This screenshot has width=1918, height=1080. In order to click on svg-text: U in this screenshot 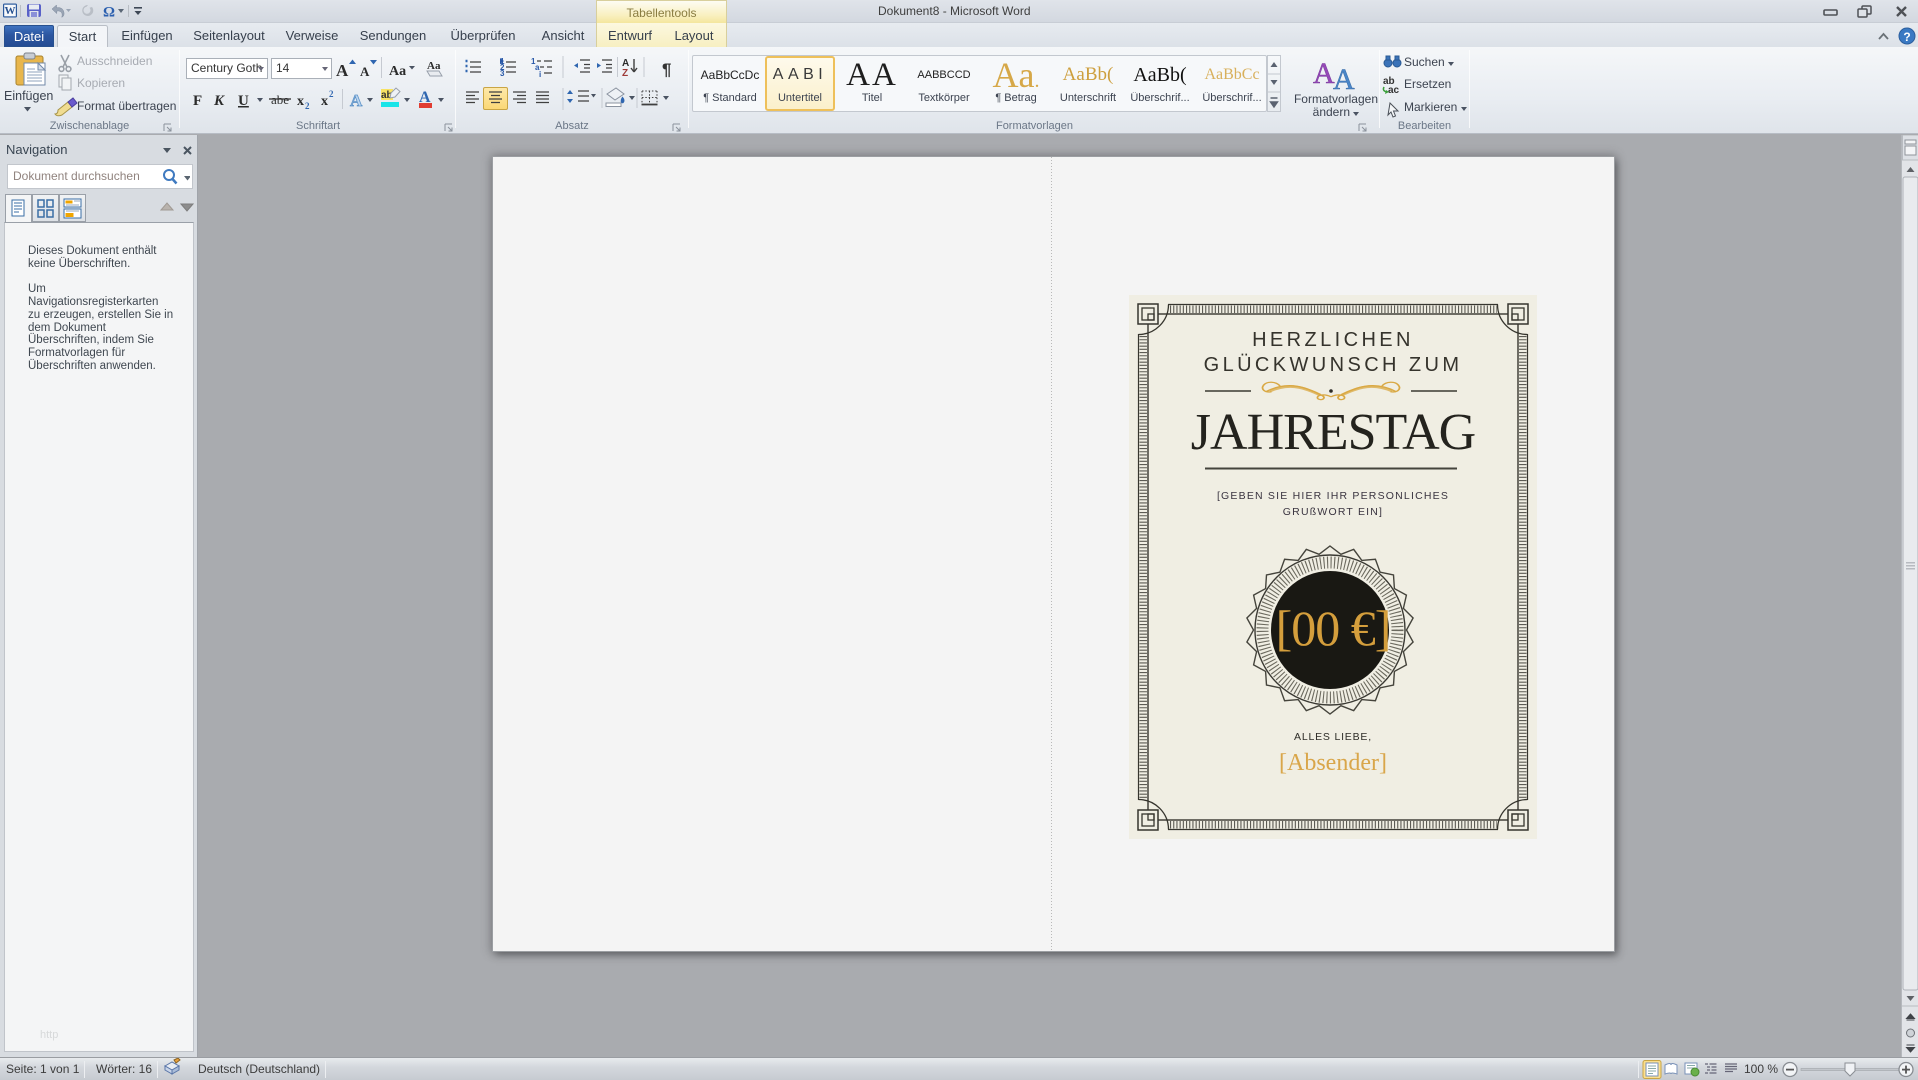, I will do `click(243, 101)`.